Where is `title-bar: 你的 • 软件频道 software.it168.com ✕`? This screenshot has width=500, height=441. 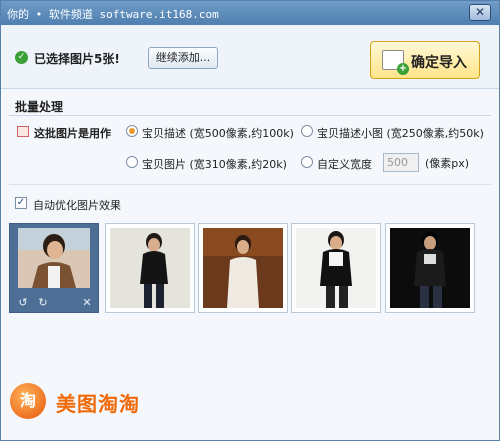 title-bar: 你的 • 软件频道 software.it168.com ✕ is located at coordinates (250, 13).